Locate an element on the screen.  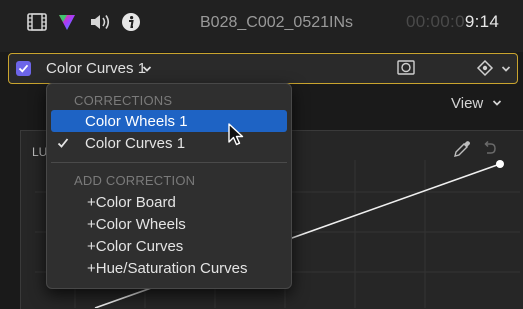
menu-item-color-curves-1: Color Curves 1 is located at coordinates (135, 143).